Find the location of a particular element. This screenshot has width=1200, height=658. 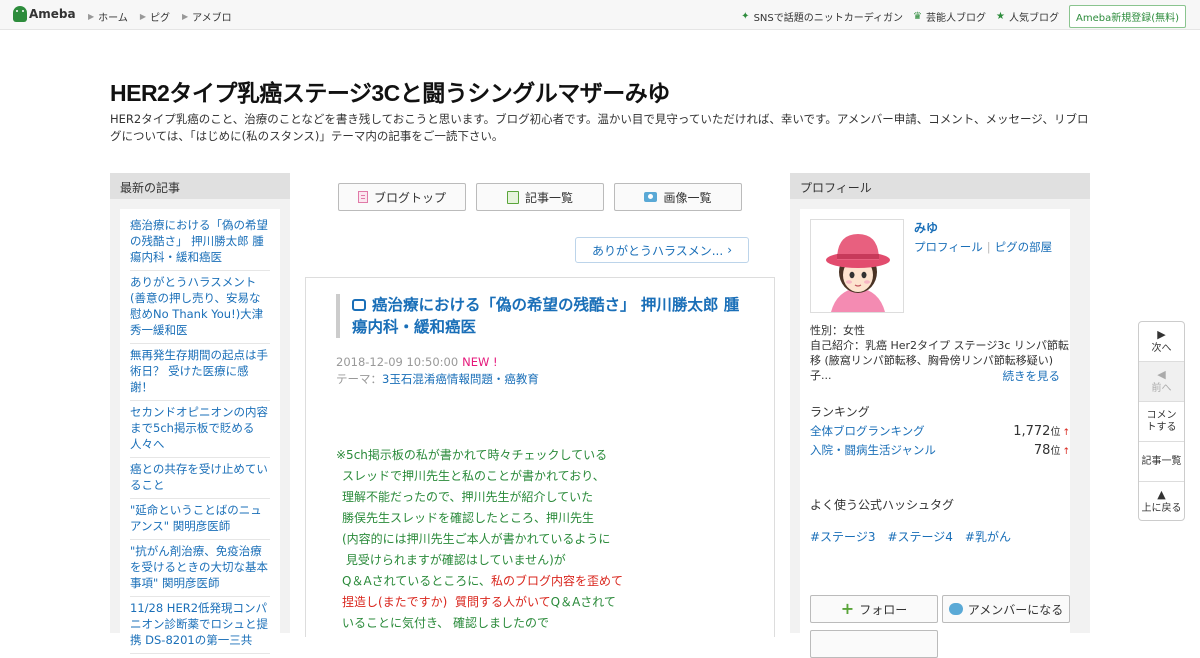

ranking-value: 78位 ↑ is located at coordinates (1052, 450).